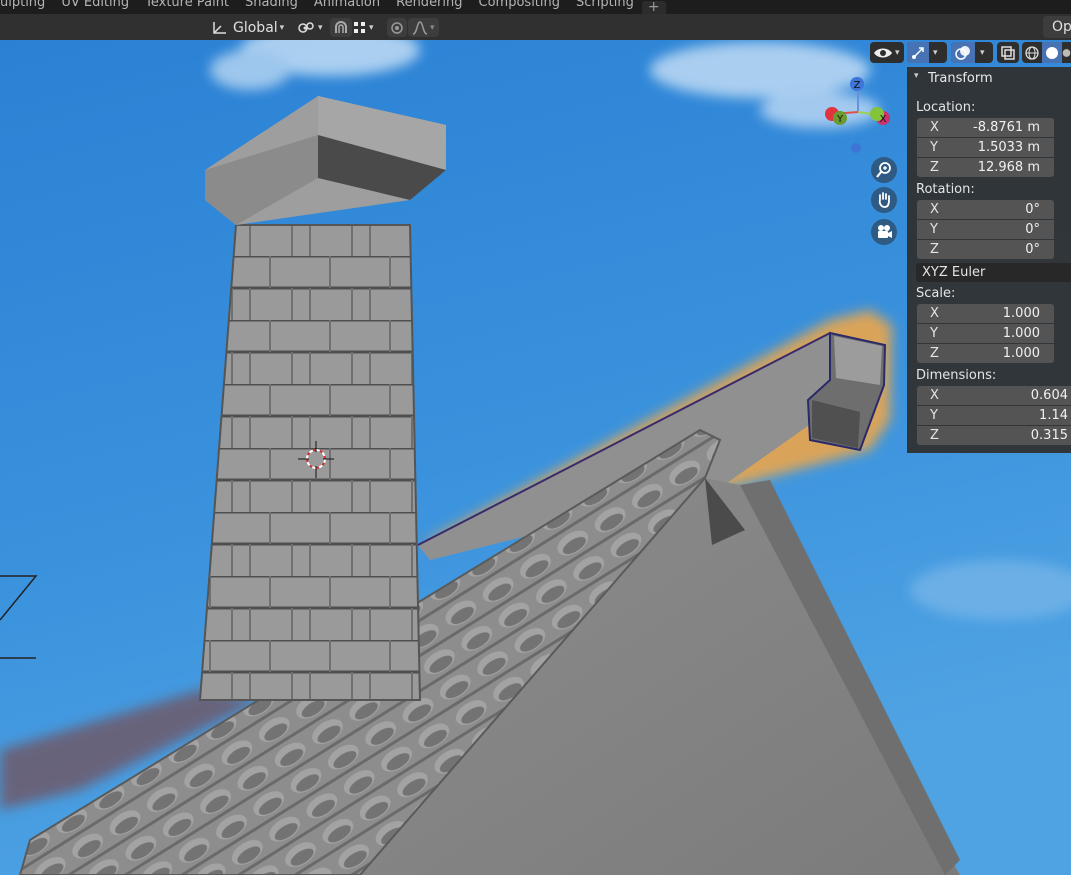 The width and height of the screenshot is (1071, 875). Describe the element at coordinates (985, 353) in the screenshot. I see `scale-z-field: Z 1.000` at that location.